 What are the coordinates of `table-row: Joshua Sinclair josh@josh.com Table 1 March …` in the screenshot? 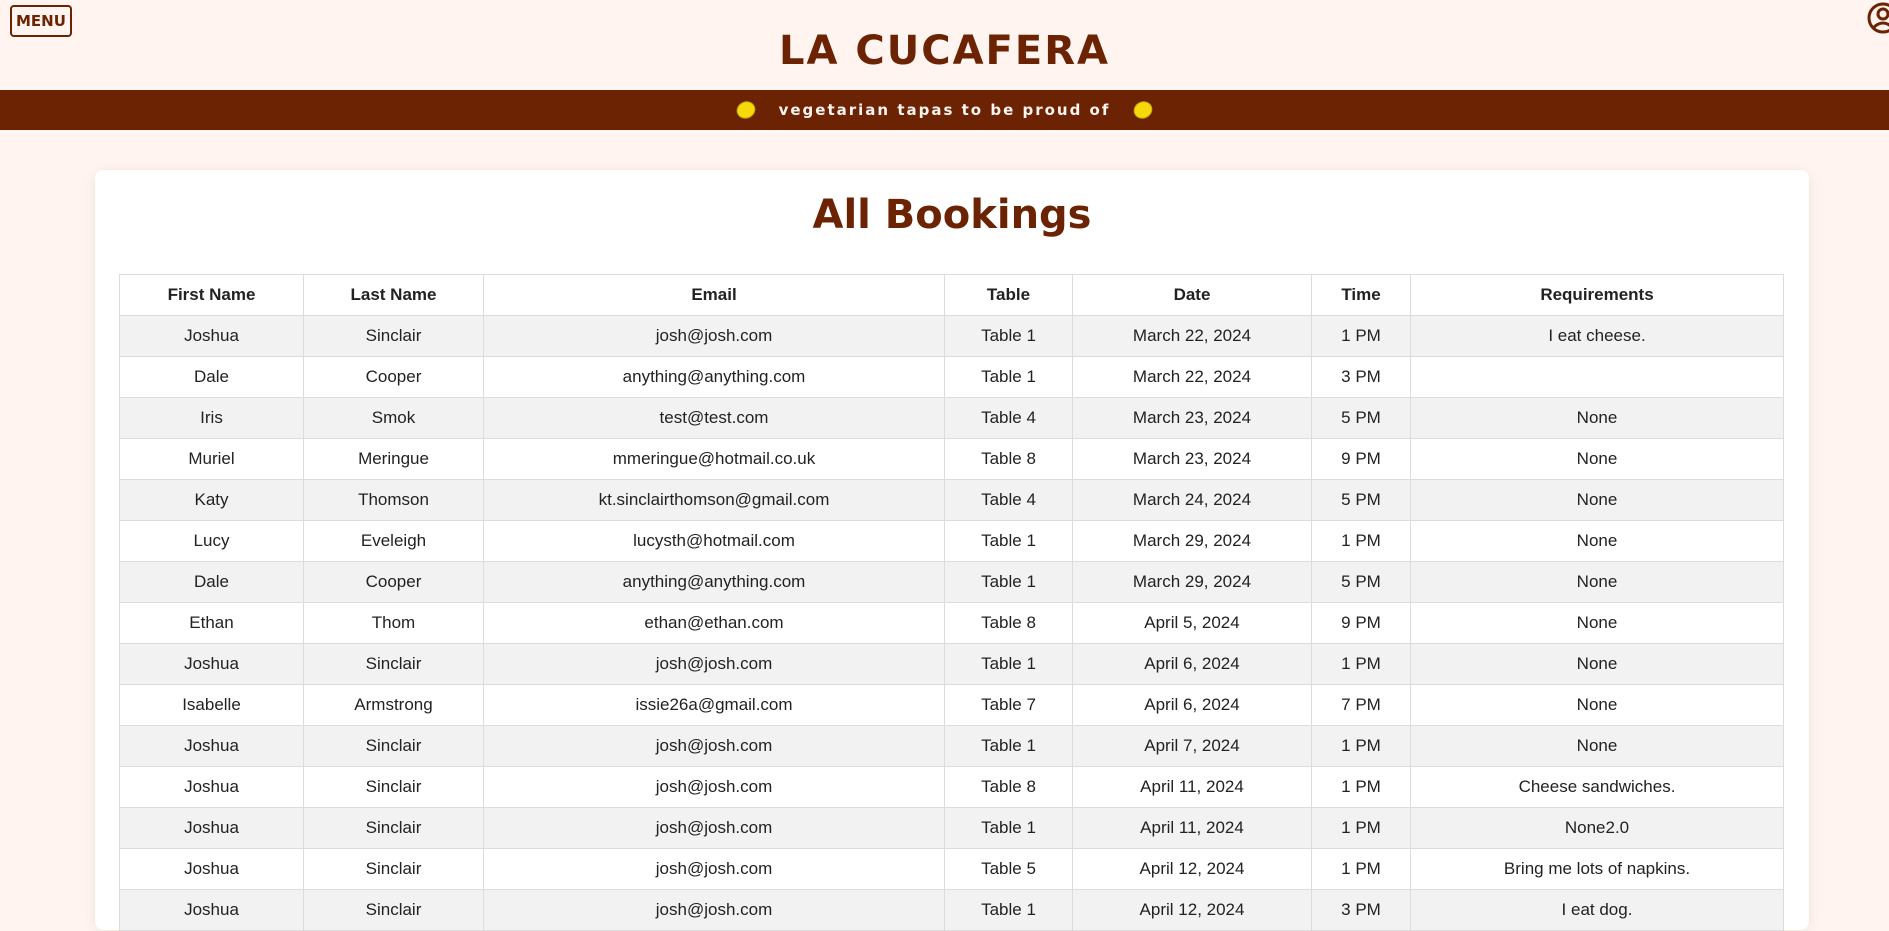 It's located at (951, 336).